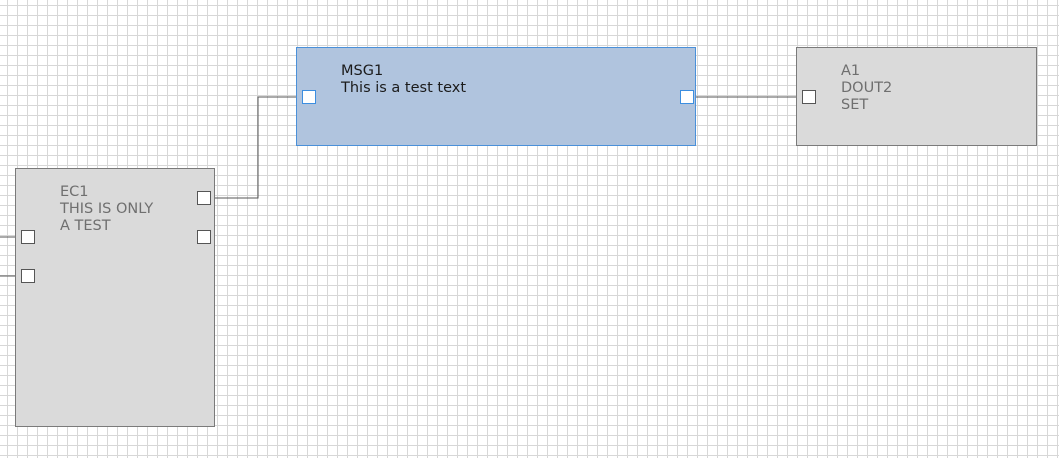 The height and width of the screenshot is (458, 1059). I want to click on ec1-text: EC1 THIS IS ONLY A TEST, so click(106, 209).